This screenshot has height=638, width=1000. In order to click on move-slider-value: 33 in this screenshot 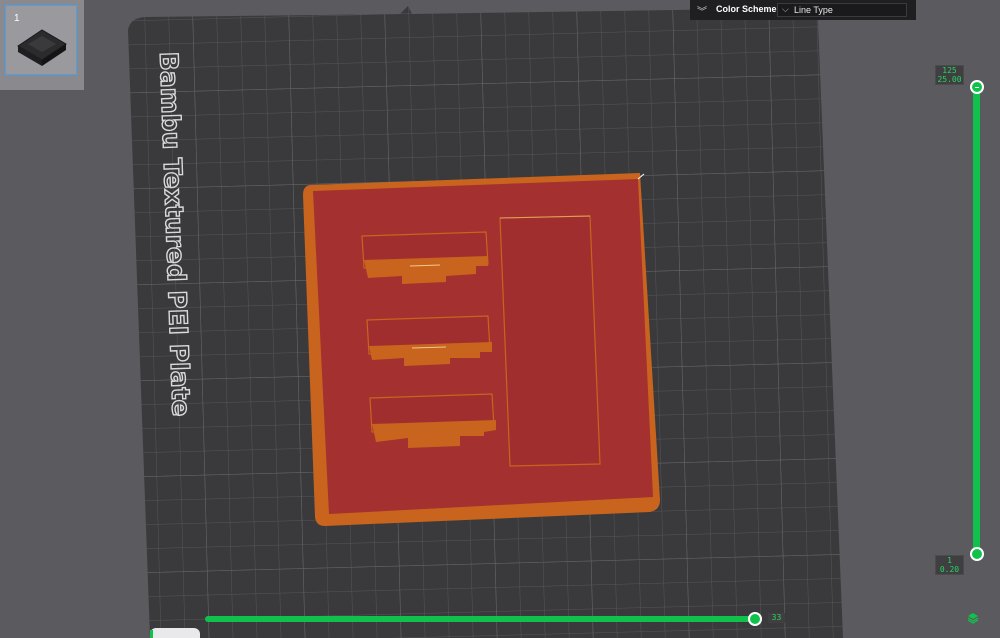, I will do `click(776, 618)`.